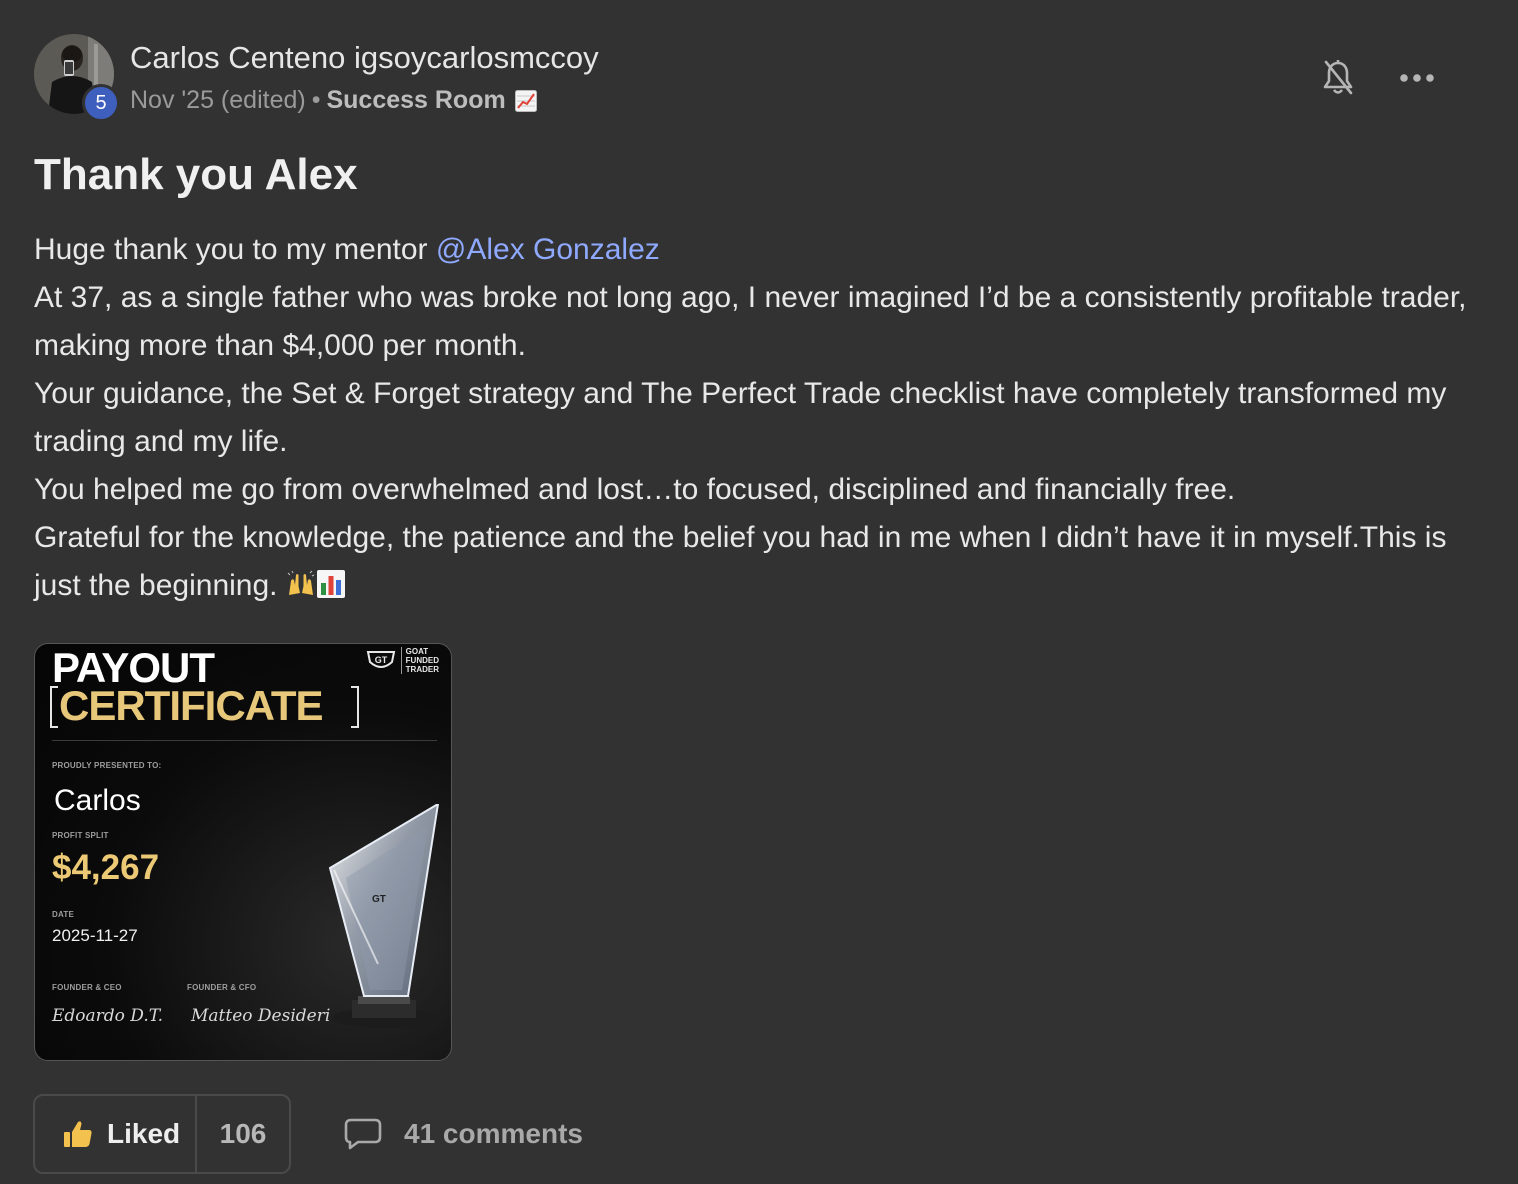  Describe the element at coordinates (243, 1134) in the screenshot. I see `like-count: 106` at that location.